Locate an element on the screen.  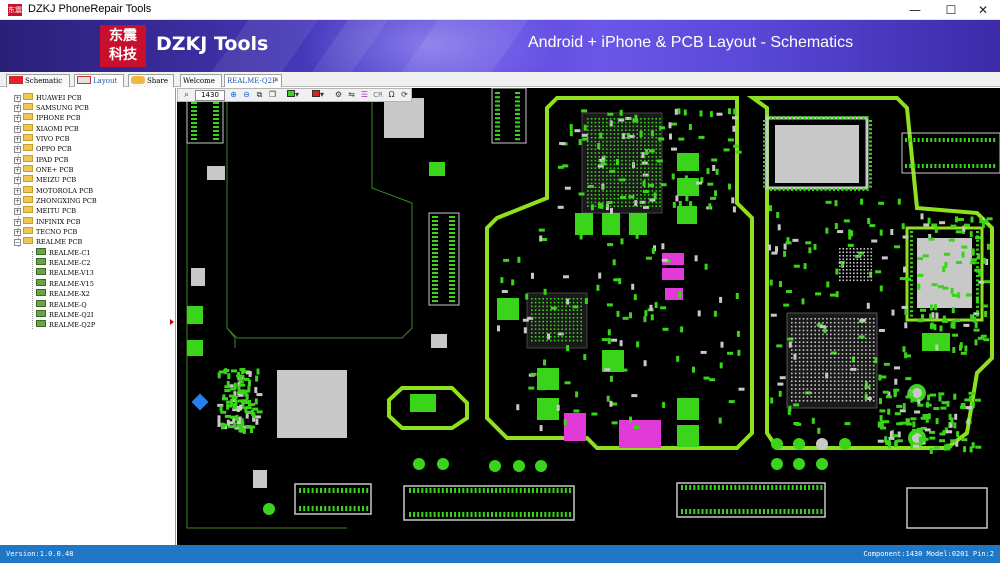
zoom-in-icon: ⊕ is located at coordinates (233, 95).